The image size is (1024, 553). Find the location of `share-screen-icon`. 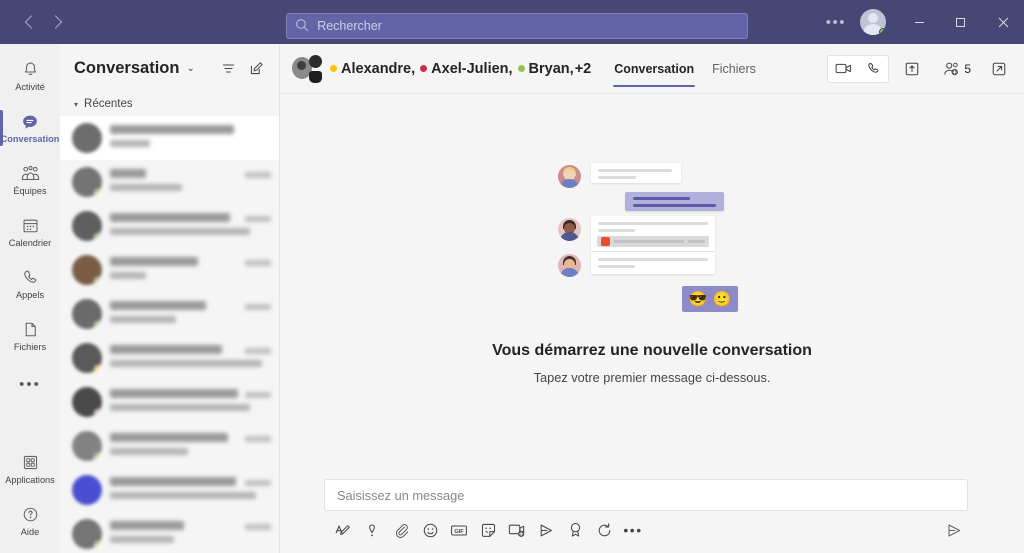

share-screen-icon is located at coordinates (912, 69).